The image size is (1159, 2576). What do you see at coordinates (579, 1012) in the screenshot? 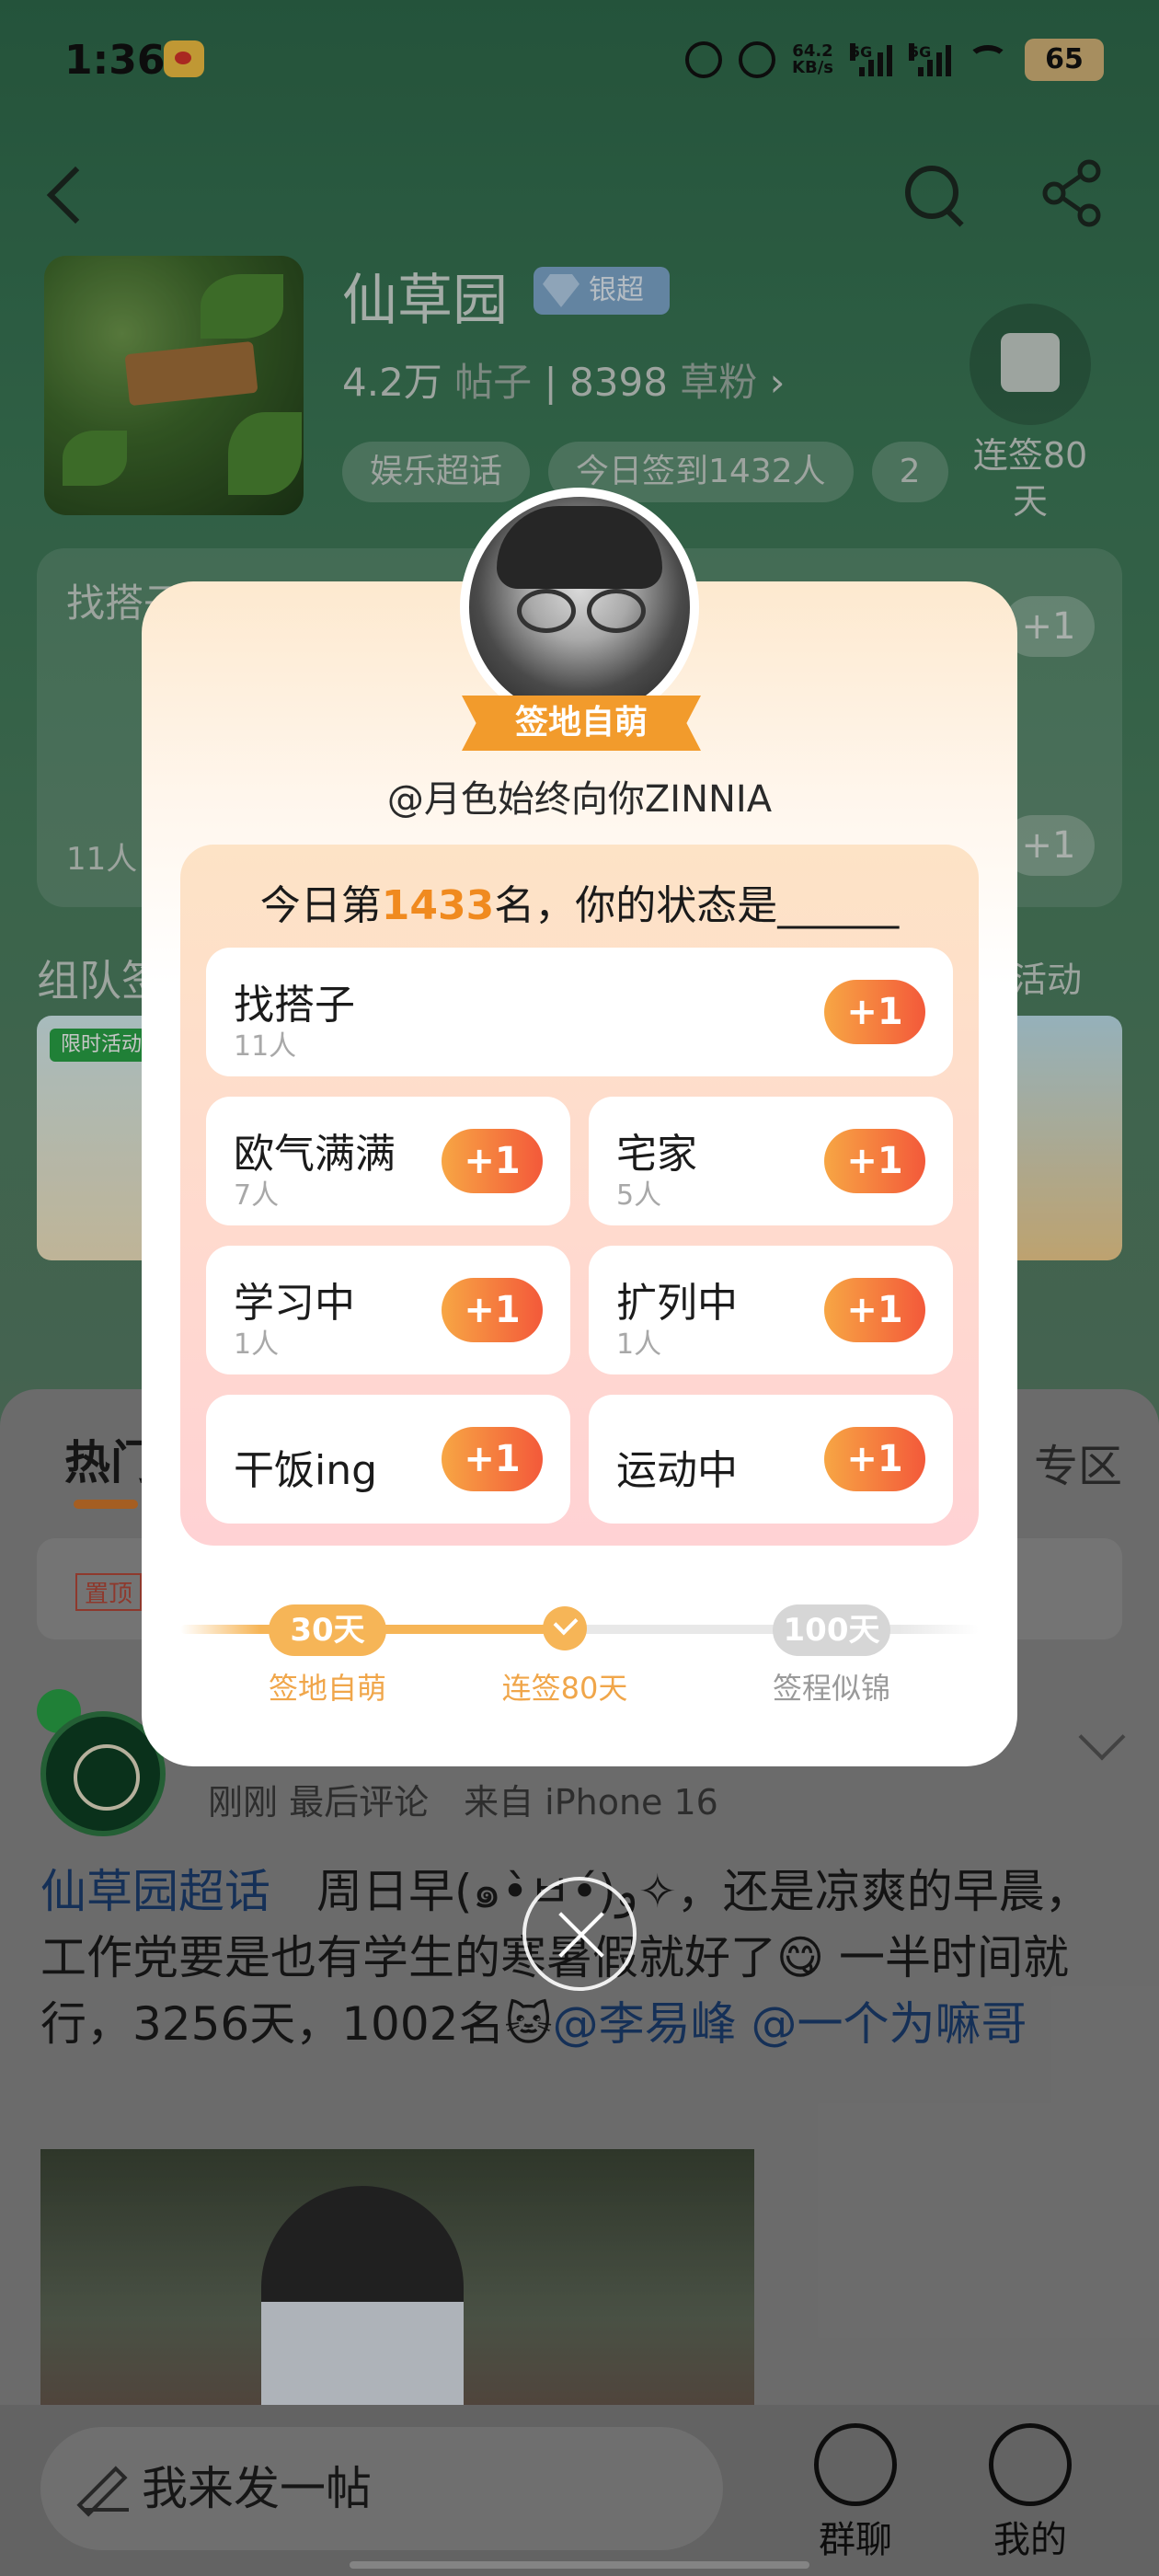
I see `status-option-find-partner: 找搭子 11人 +1` at bounding box center [579, 1012].